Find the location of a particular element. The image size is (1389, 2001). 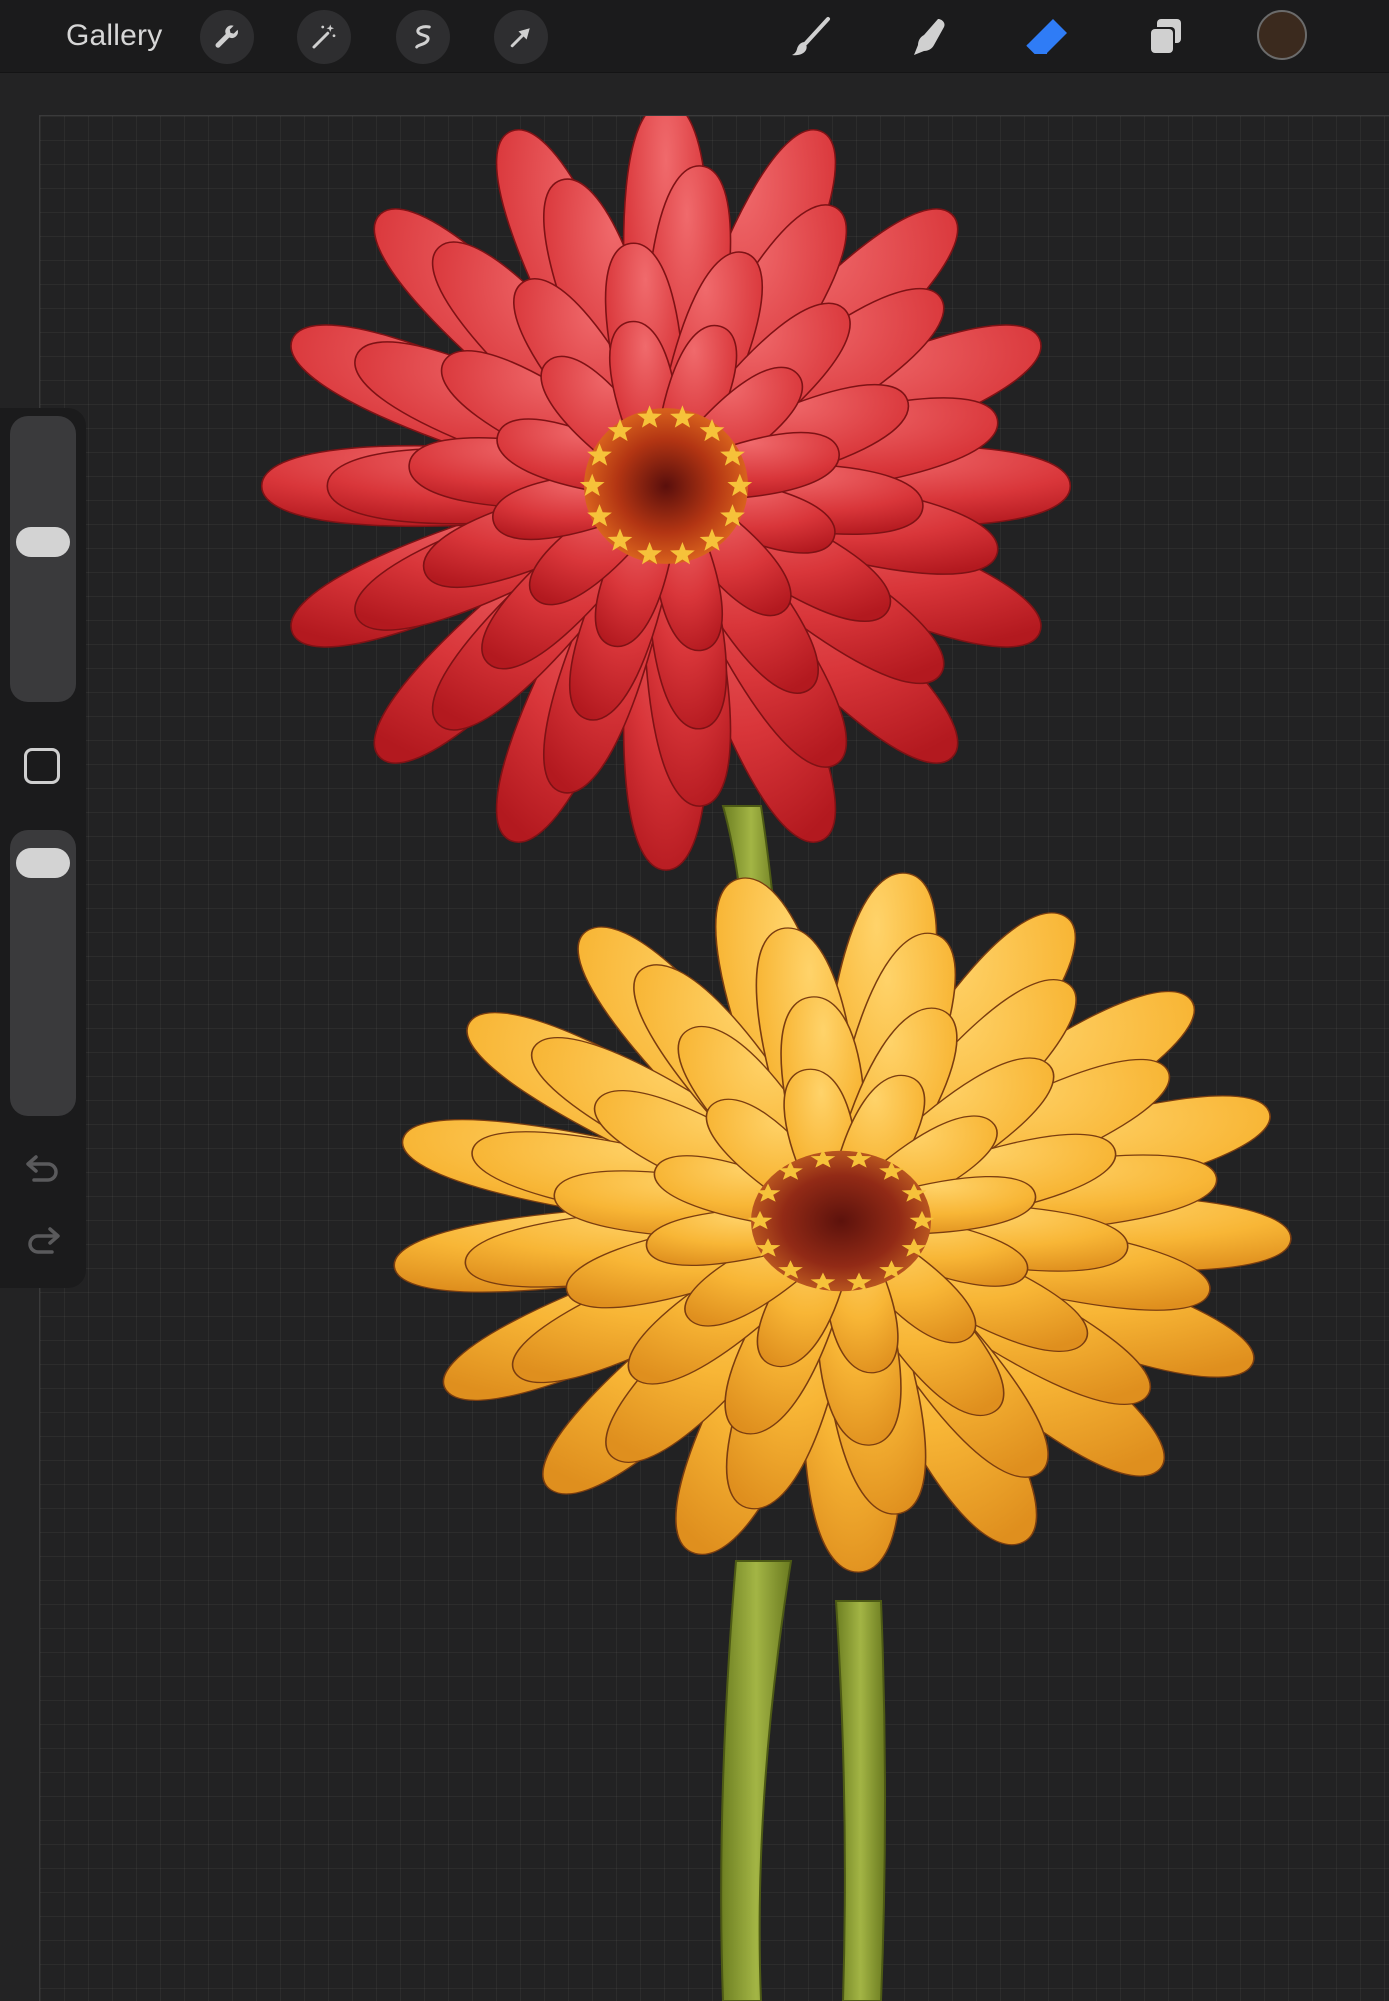

brush-size-slider is located at coordinates (43, 559).